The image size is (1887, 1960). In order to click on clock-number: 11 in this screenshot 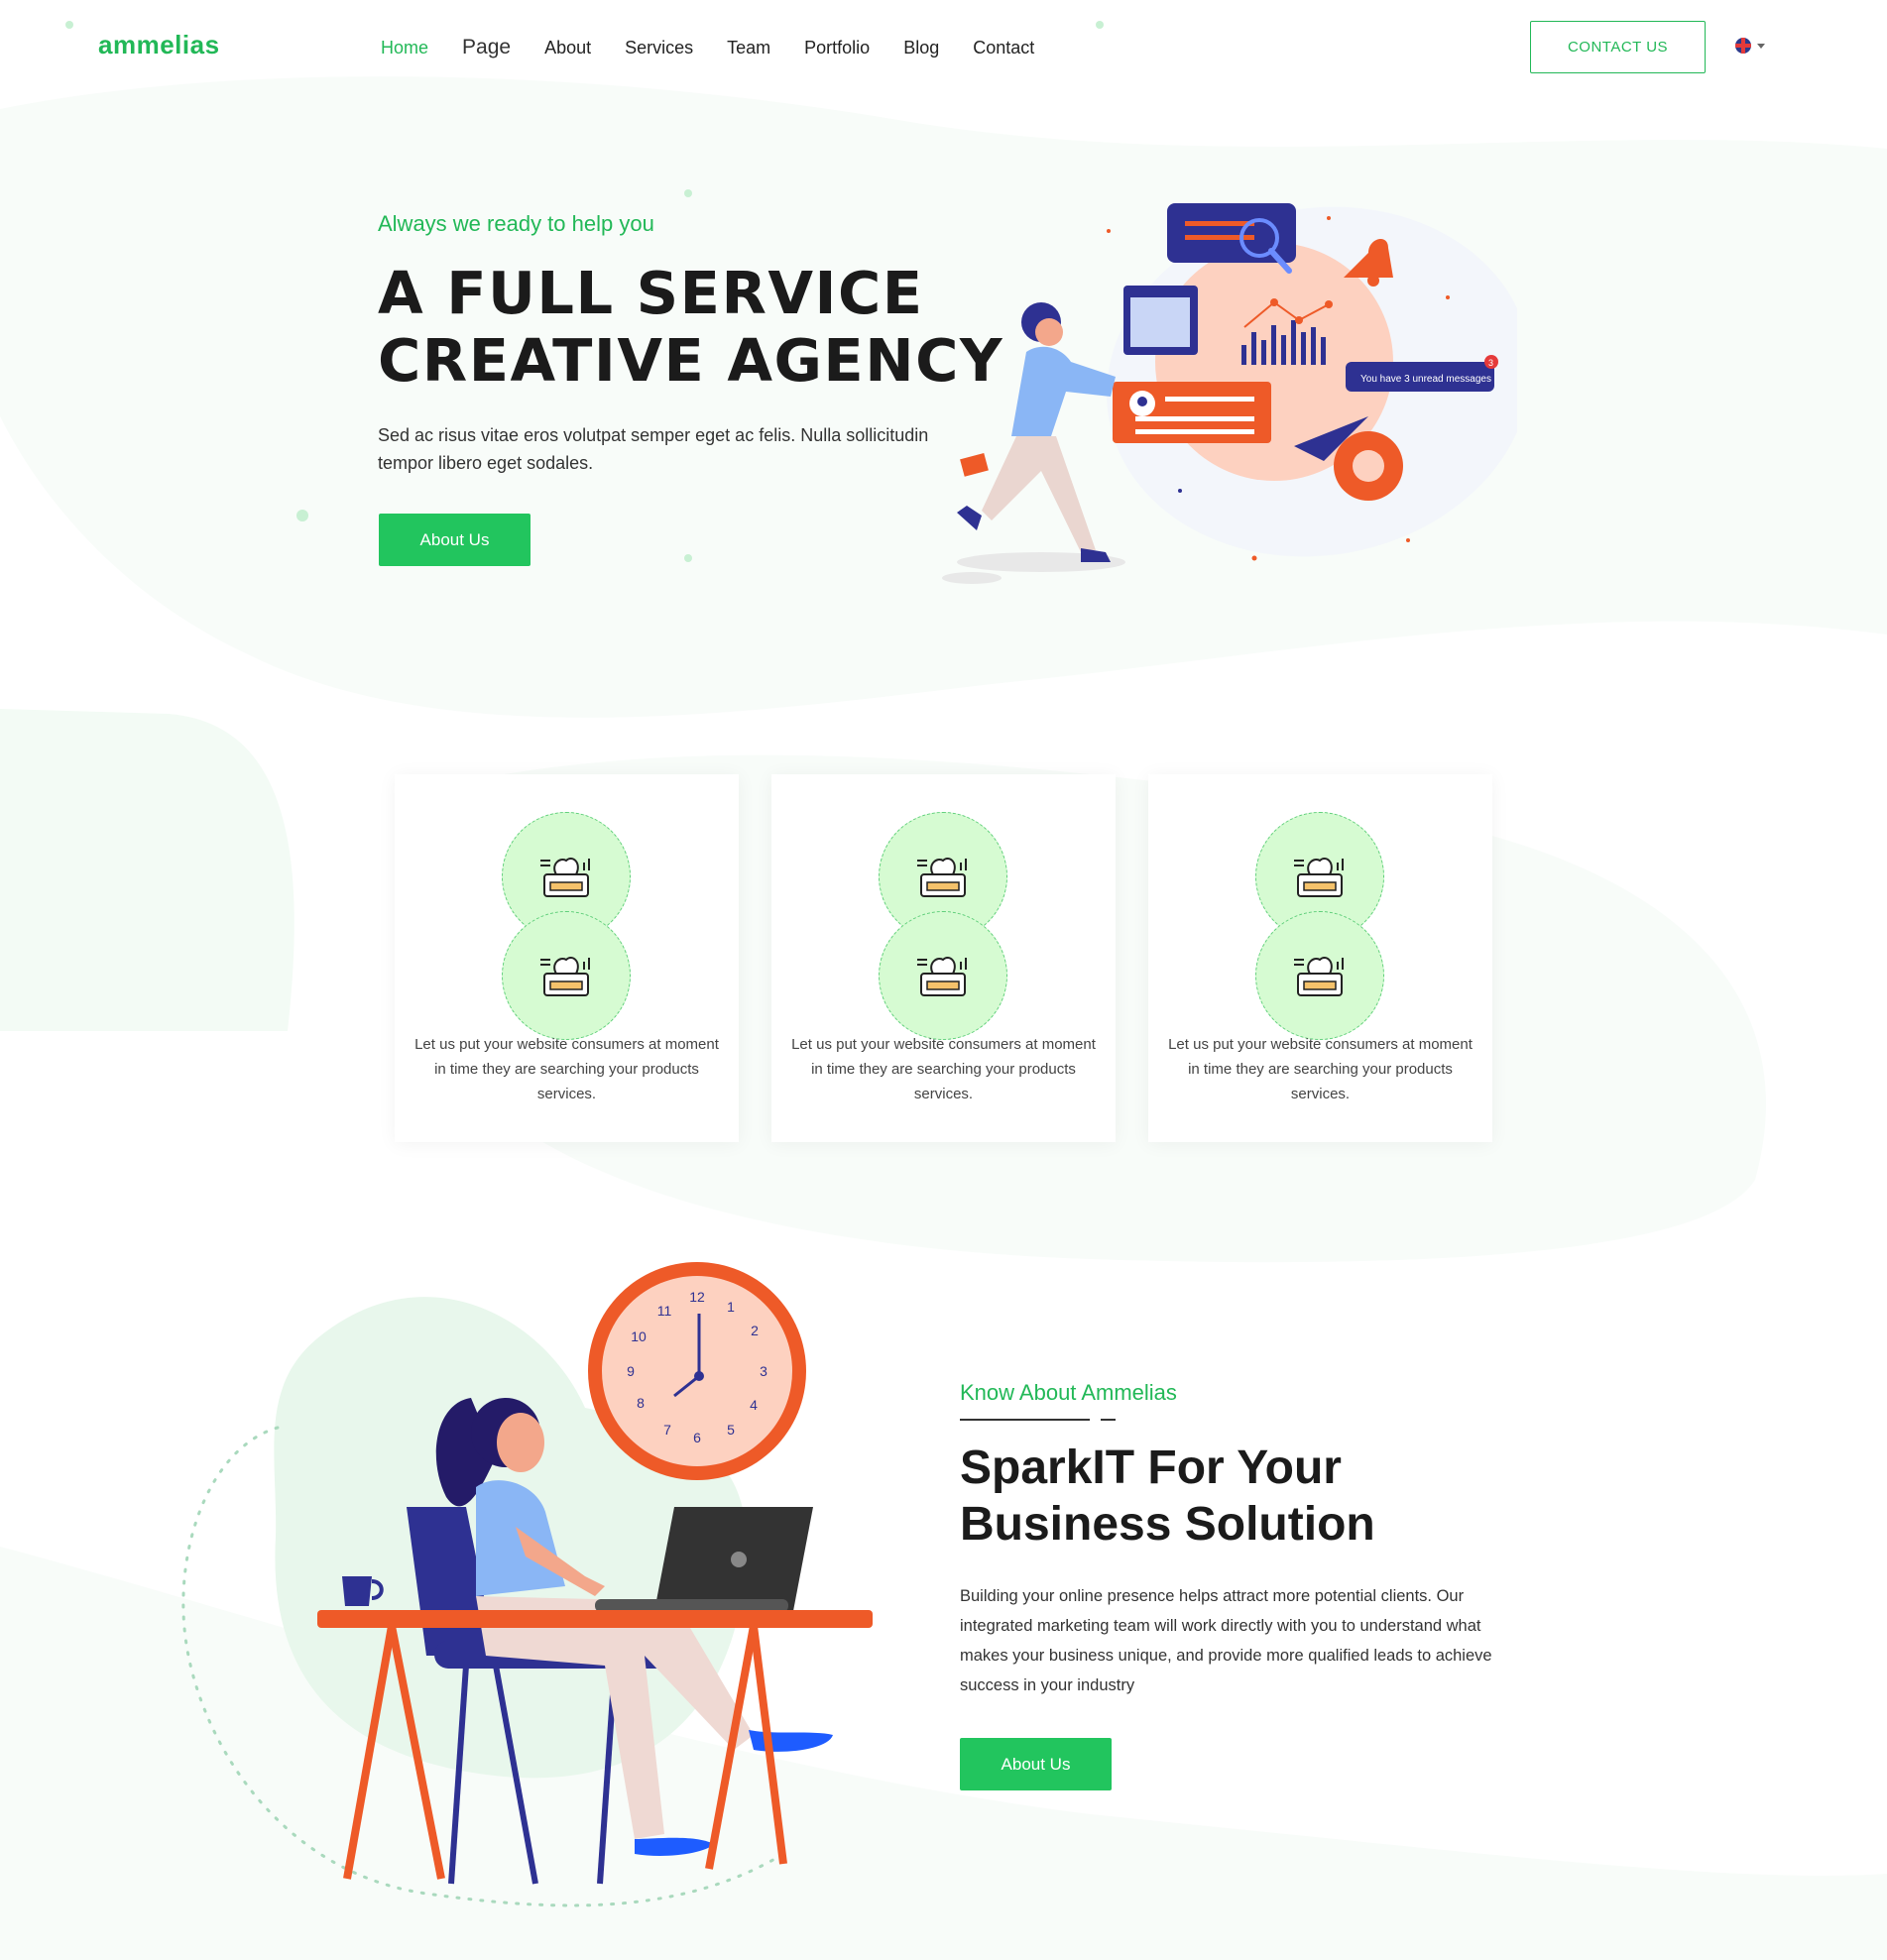, I will do `click(664, 1311)`.